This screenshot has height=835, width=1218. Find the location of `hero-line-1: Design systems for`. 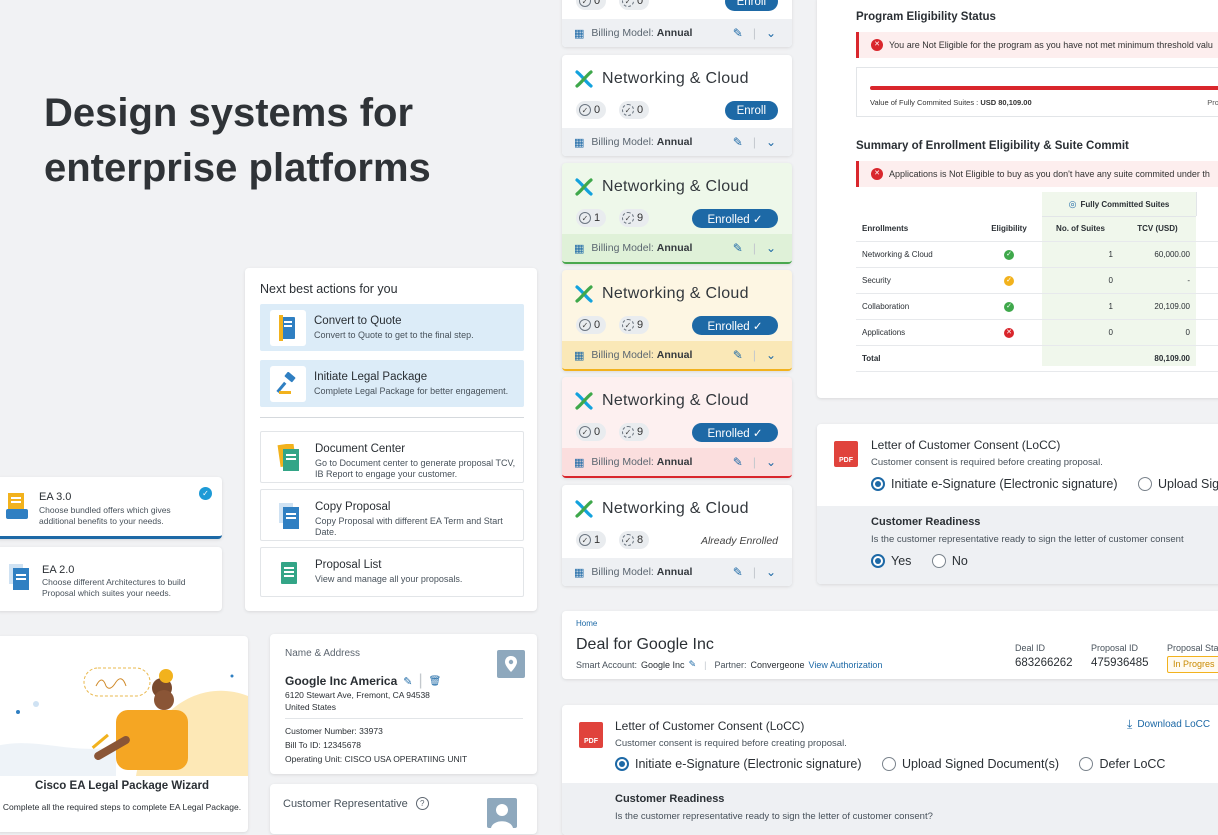

hero-line-1: Design systems for is located at coordinates (229, 113).